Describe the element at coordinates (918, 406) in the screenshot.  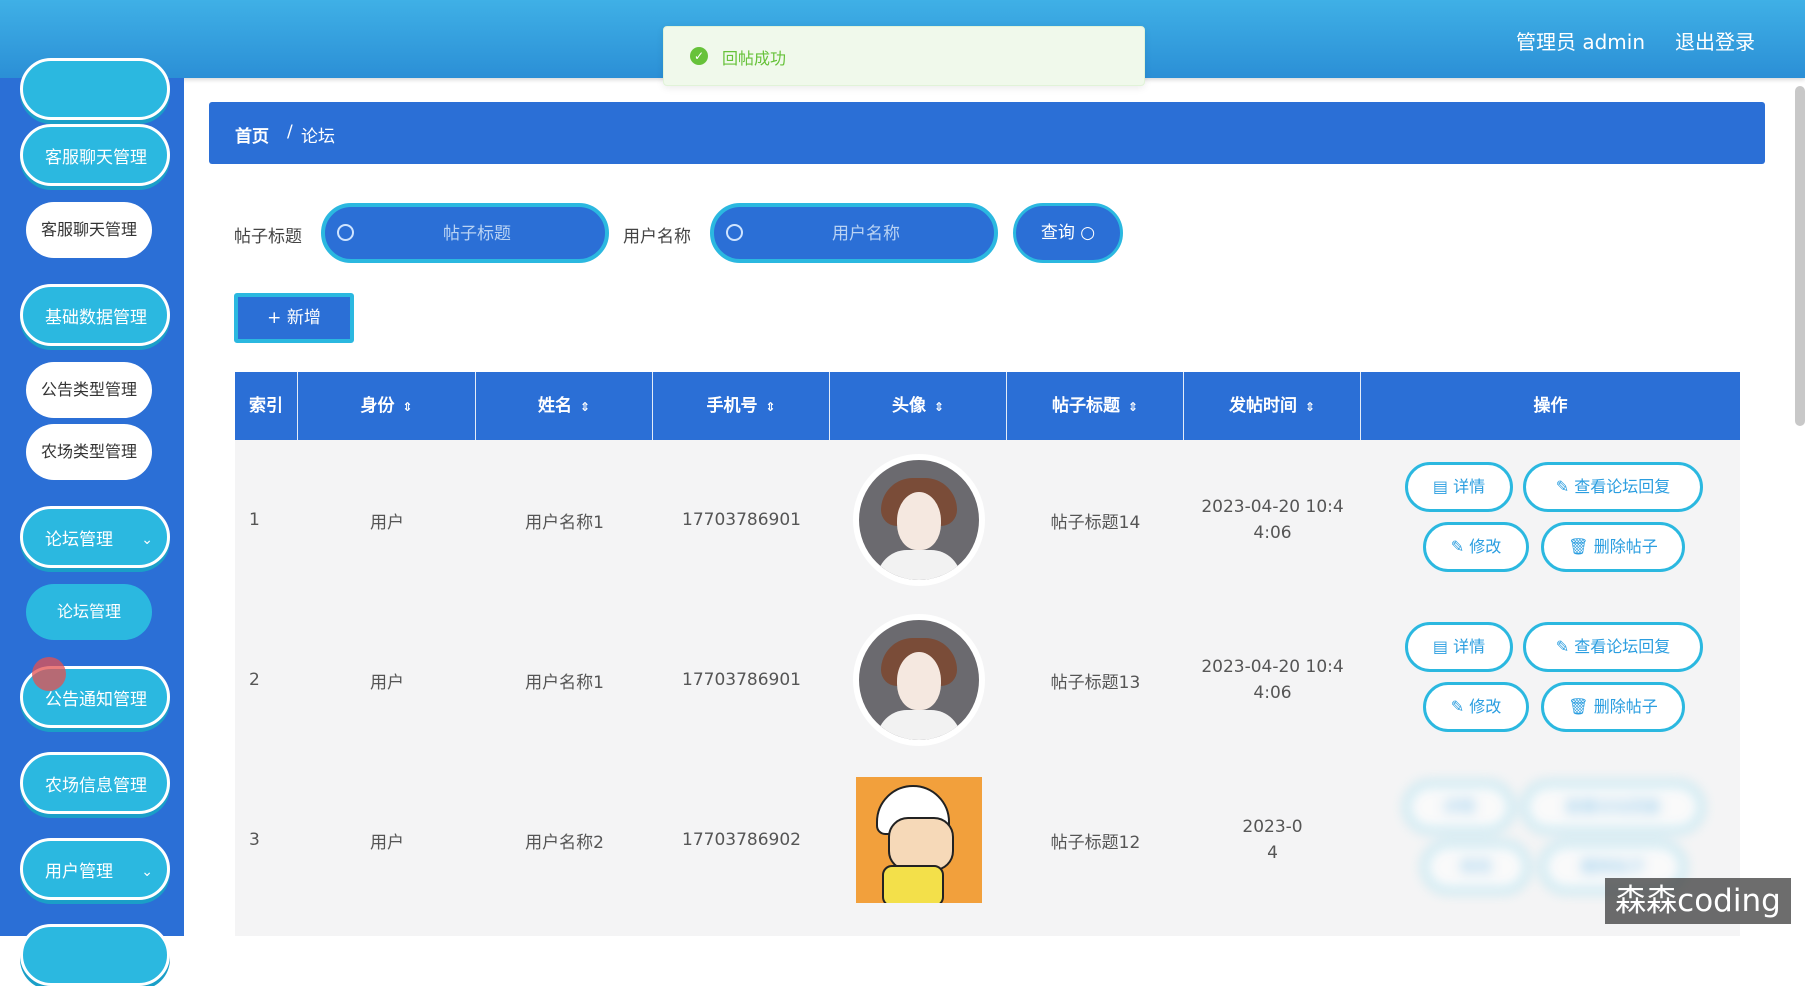
I see `column-header-avatar: 头像 ⇕` at that location.